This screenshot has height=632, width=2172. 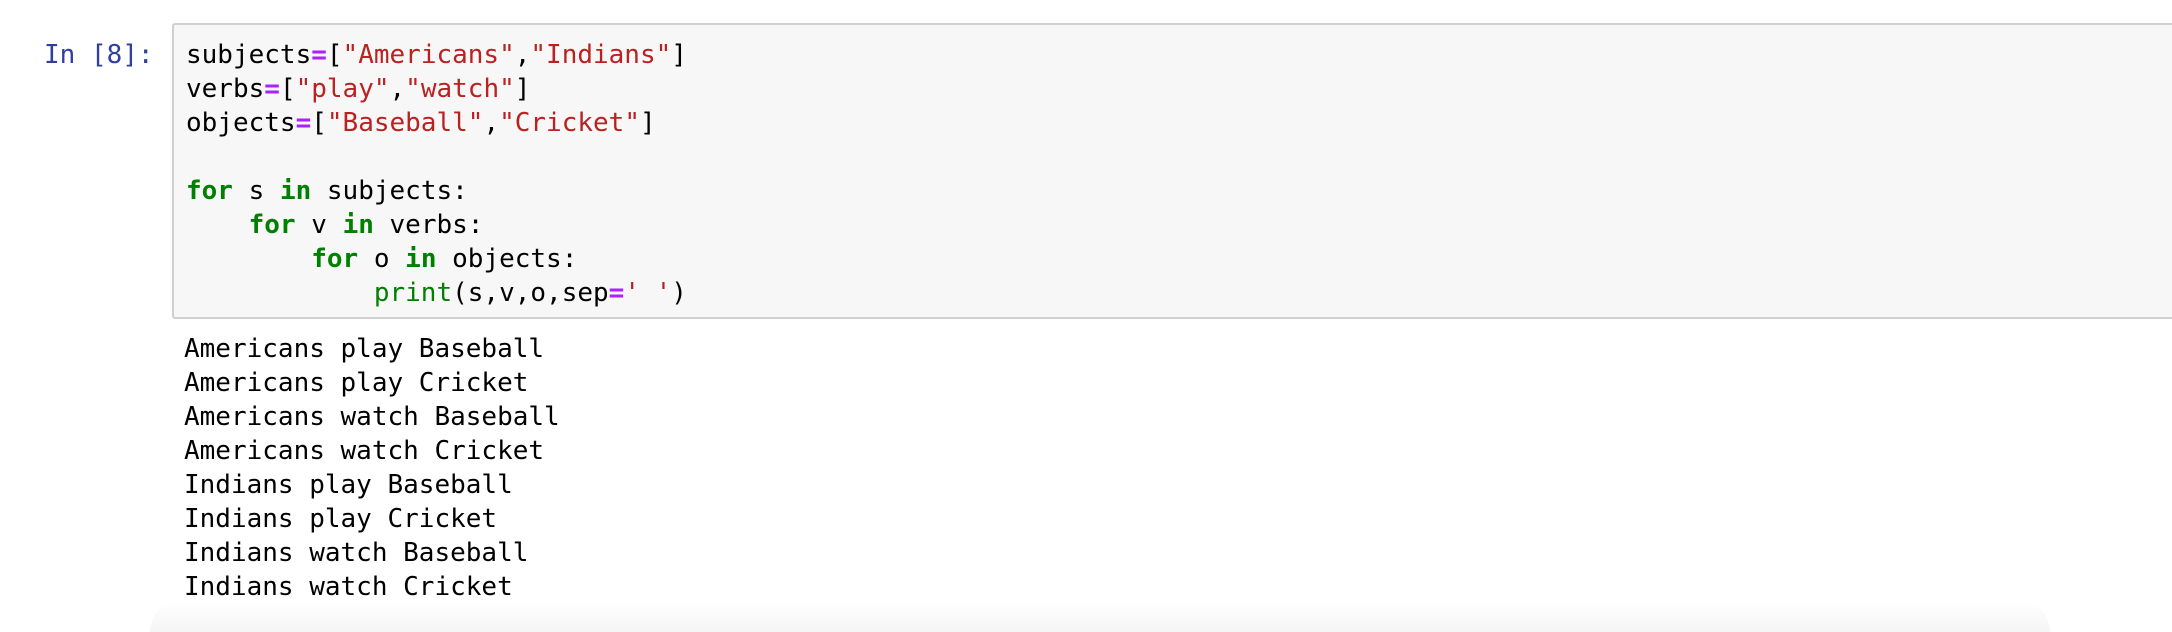 I want to click on code-token-plain: verbs:, so click(x=428, y=225).